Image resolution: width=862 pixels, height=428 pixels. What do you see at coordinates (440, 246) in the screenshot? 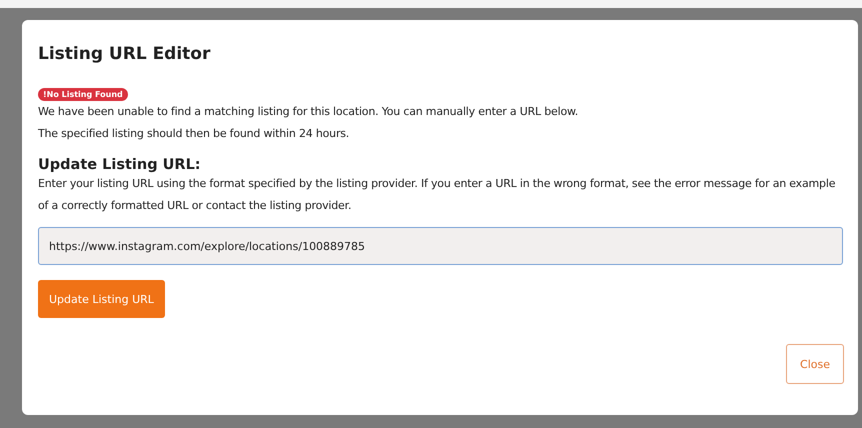
I see `url-input-field: https://www.instagram.com/explore/locations/100889785` at bounding box center [440, 246].